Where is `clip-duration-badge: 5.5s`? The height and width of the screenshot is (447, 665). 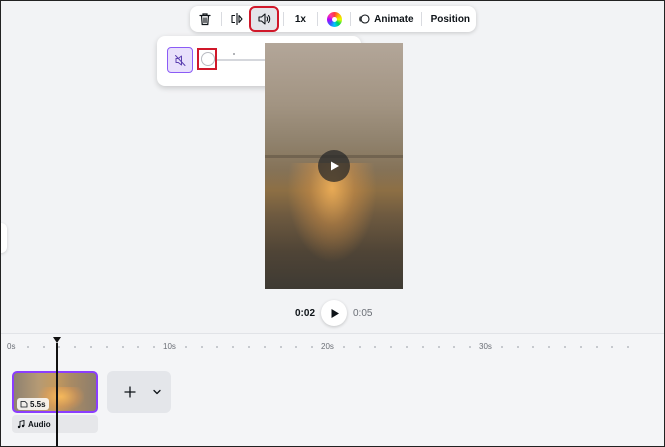 clip-duration-badge: 5.5s is located at coordinates (33, 404).